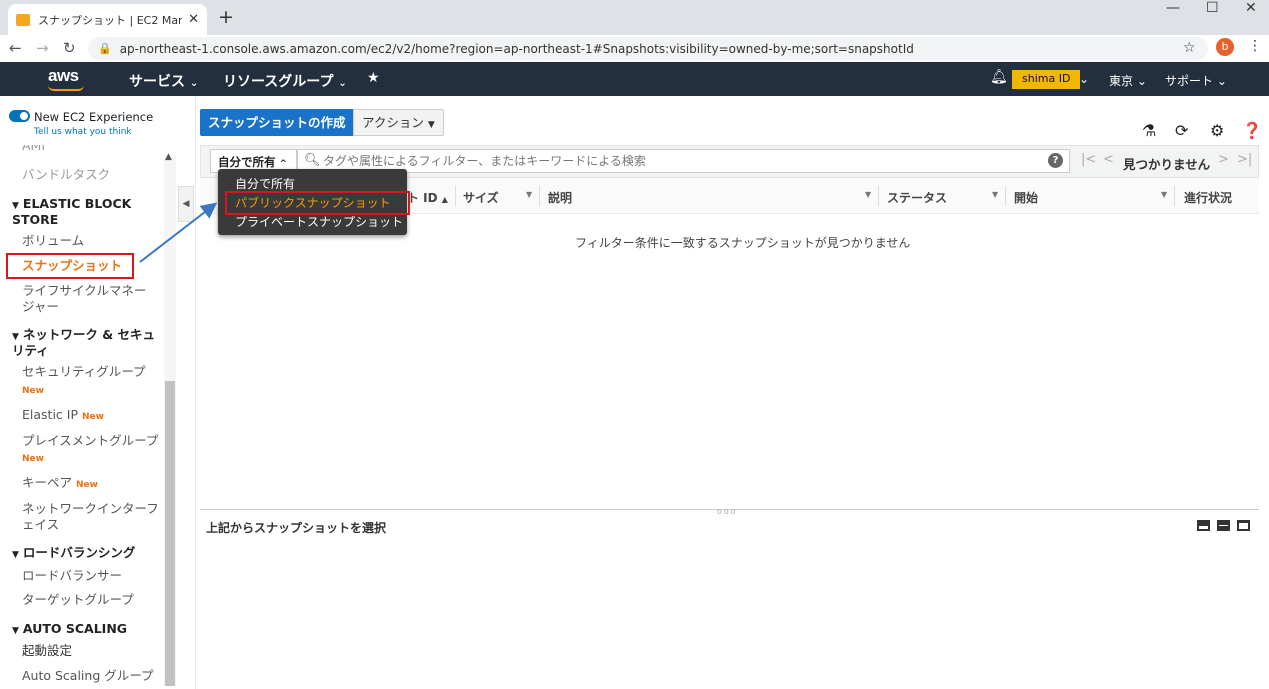  I want to click on sidebar-item-security-groups: セキュリティグループ, so click(84, 372).